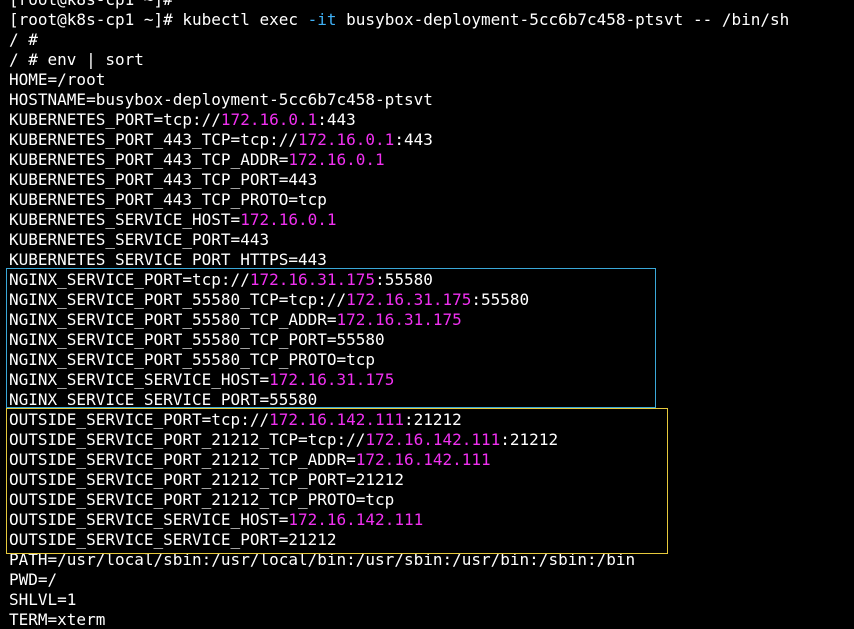 The width and height of the screenshot is (854, 629). Describe the element at coordinates (202, 499) in the screenshot. I see `terminal-text: OUTSIDE_SERVICE_PORT_21212_TCP_PROTO=tcp` at that location.